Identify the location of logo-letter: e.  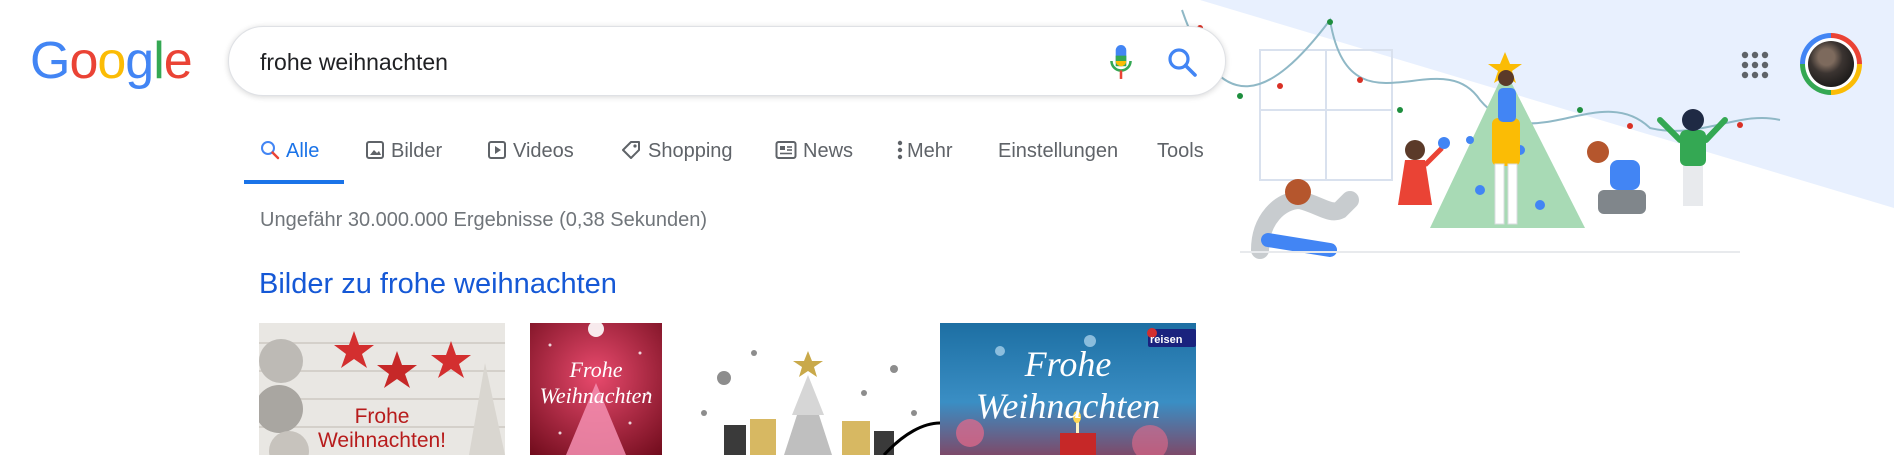
(178, 61).